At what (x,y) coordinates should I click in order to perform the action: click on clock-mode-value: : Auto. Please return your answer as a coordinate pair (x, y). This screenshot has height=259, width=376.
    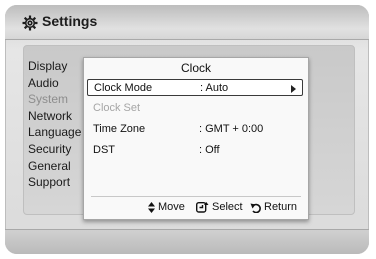
    Looking at the image, I should click on (214, 88).